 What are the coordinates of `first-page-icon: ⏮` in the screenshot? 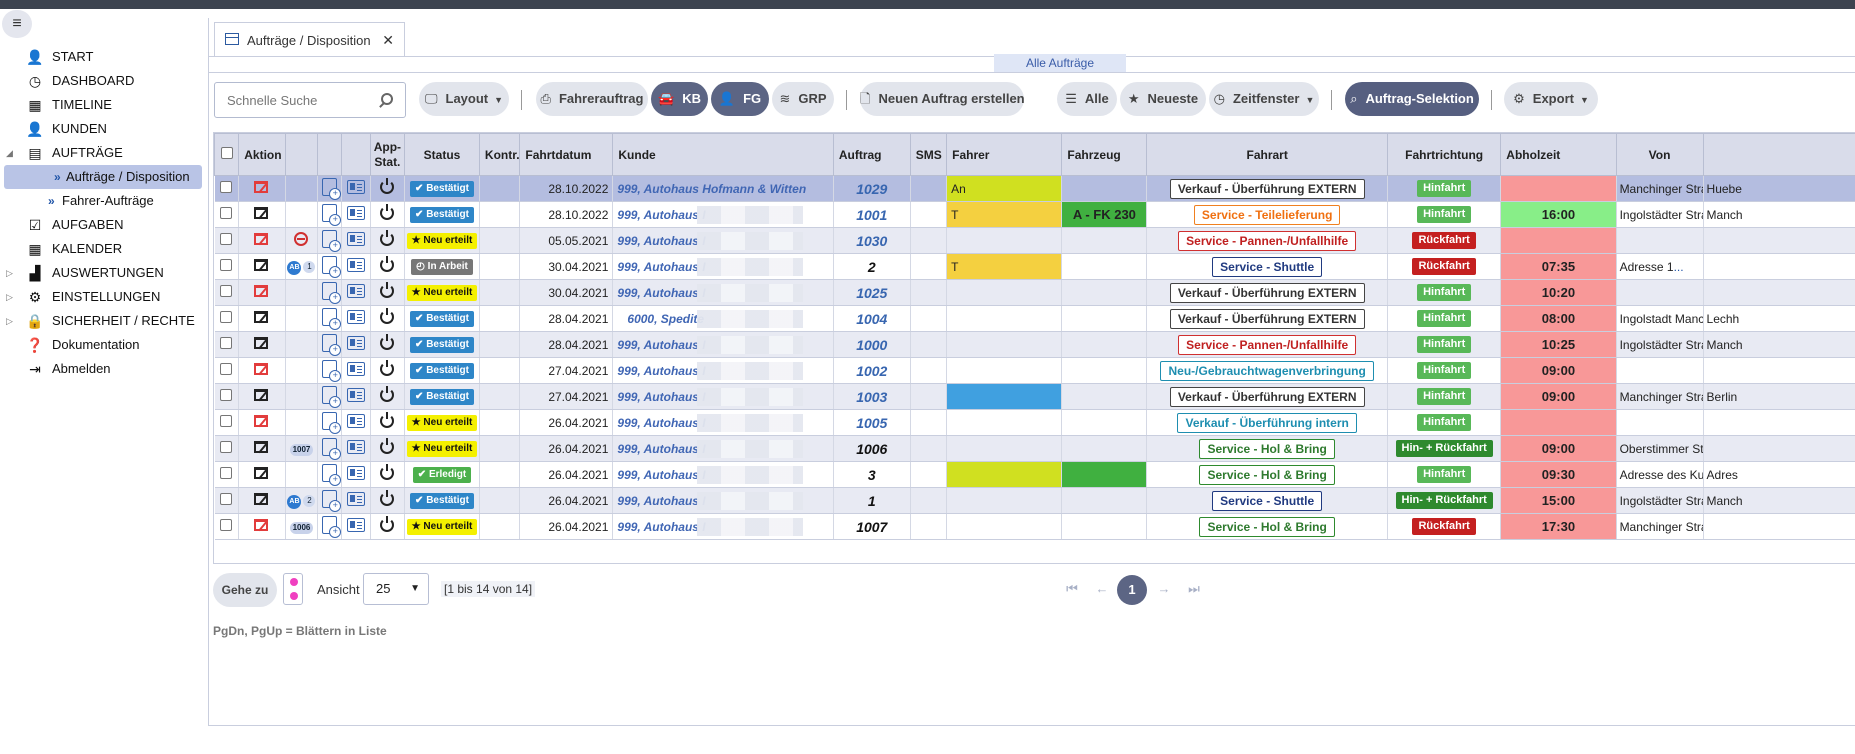 It's located at (1072, 589).